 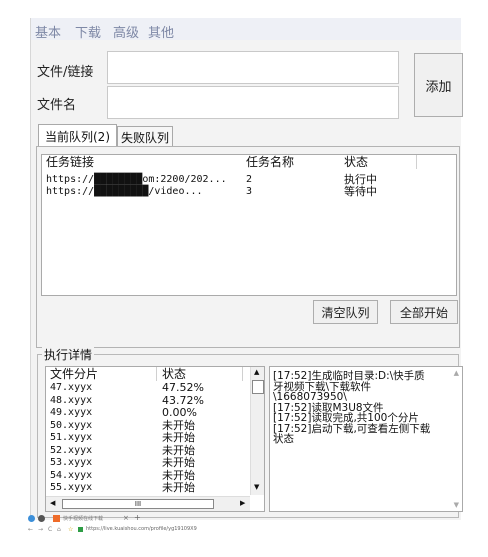 What do you see at coordinates (59, 529) in the screenshot?
I see `home-icon: ⌂` at bounding box center [59, 529].